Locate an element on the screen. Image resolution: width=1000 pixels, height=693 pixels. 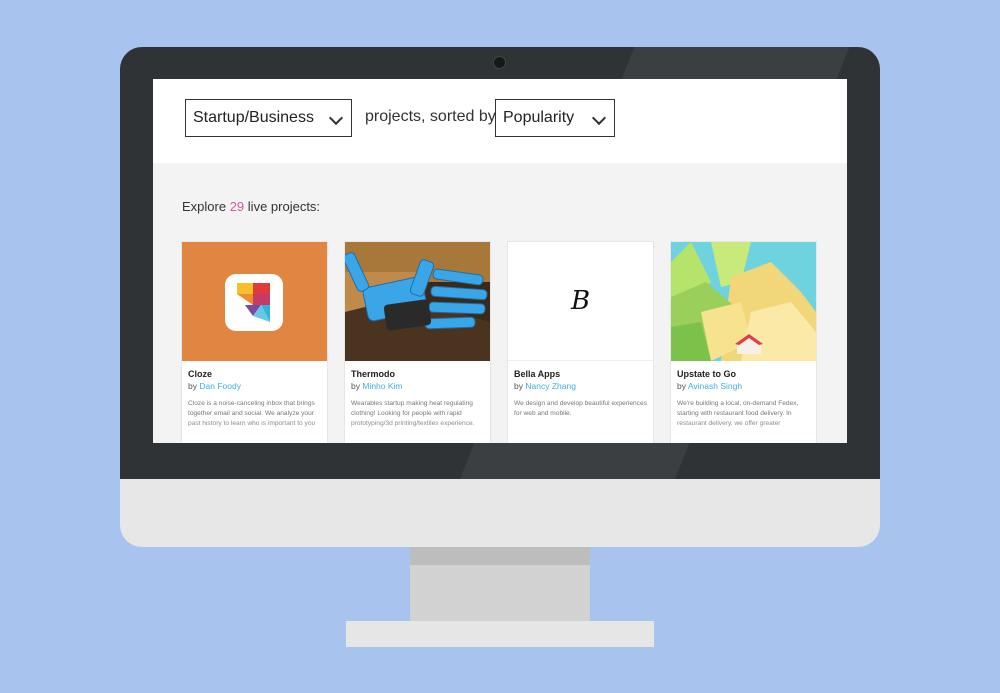
category-select-value: Startup/Business is located at coordinates (253, 117).